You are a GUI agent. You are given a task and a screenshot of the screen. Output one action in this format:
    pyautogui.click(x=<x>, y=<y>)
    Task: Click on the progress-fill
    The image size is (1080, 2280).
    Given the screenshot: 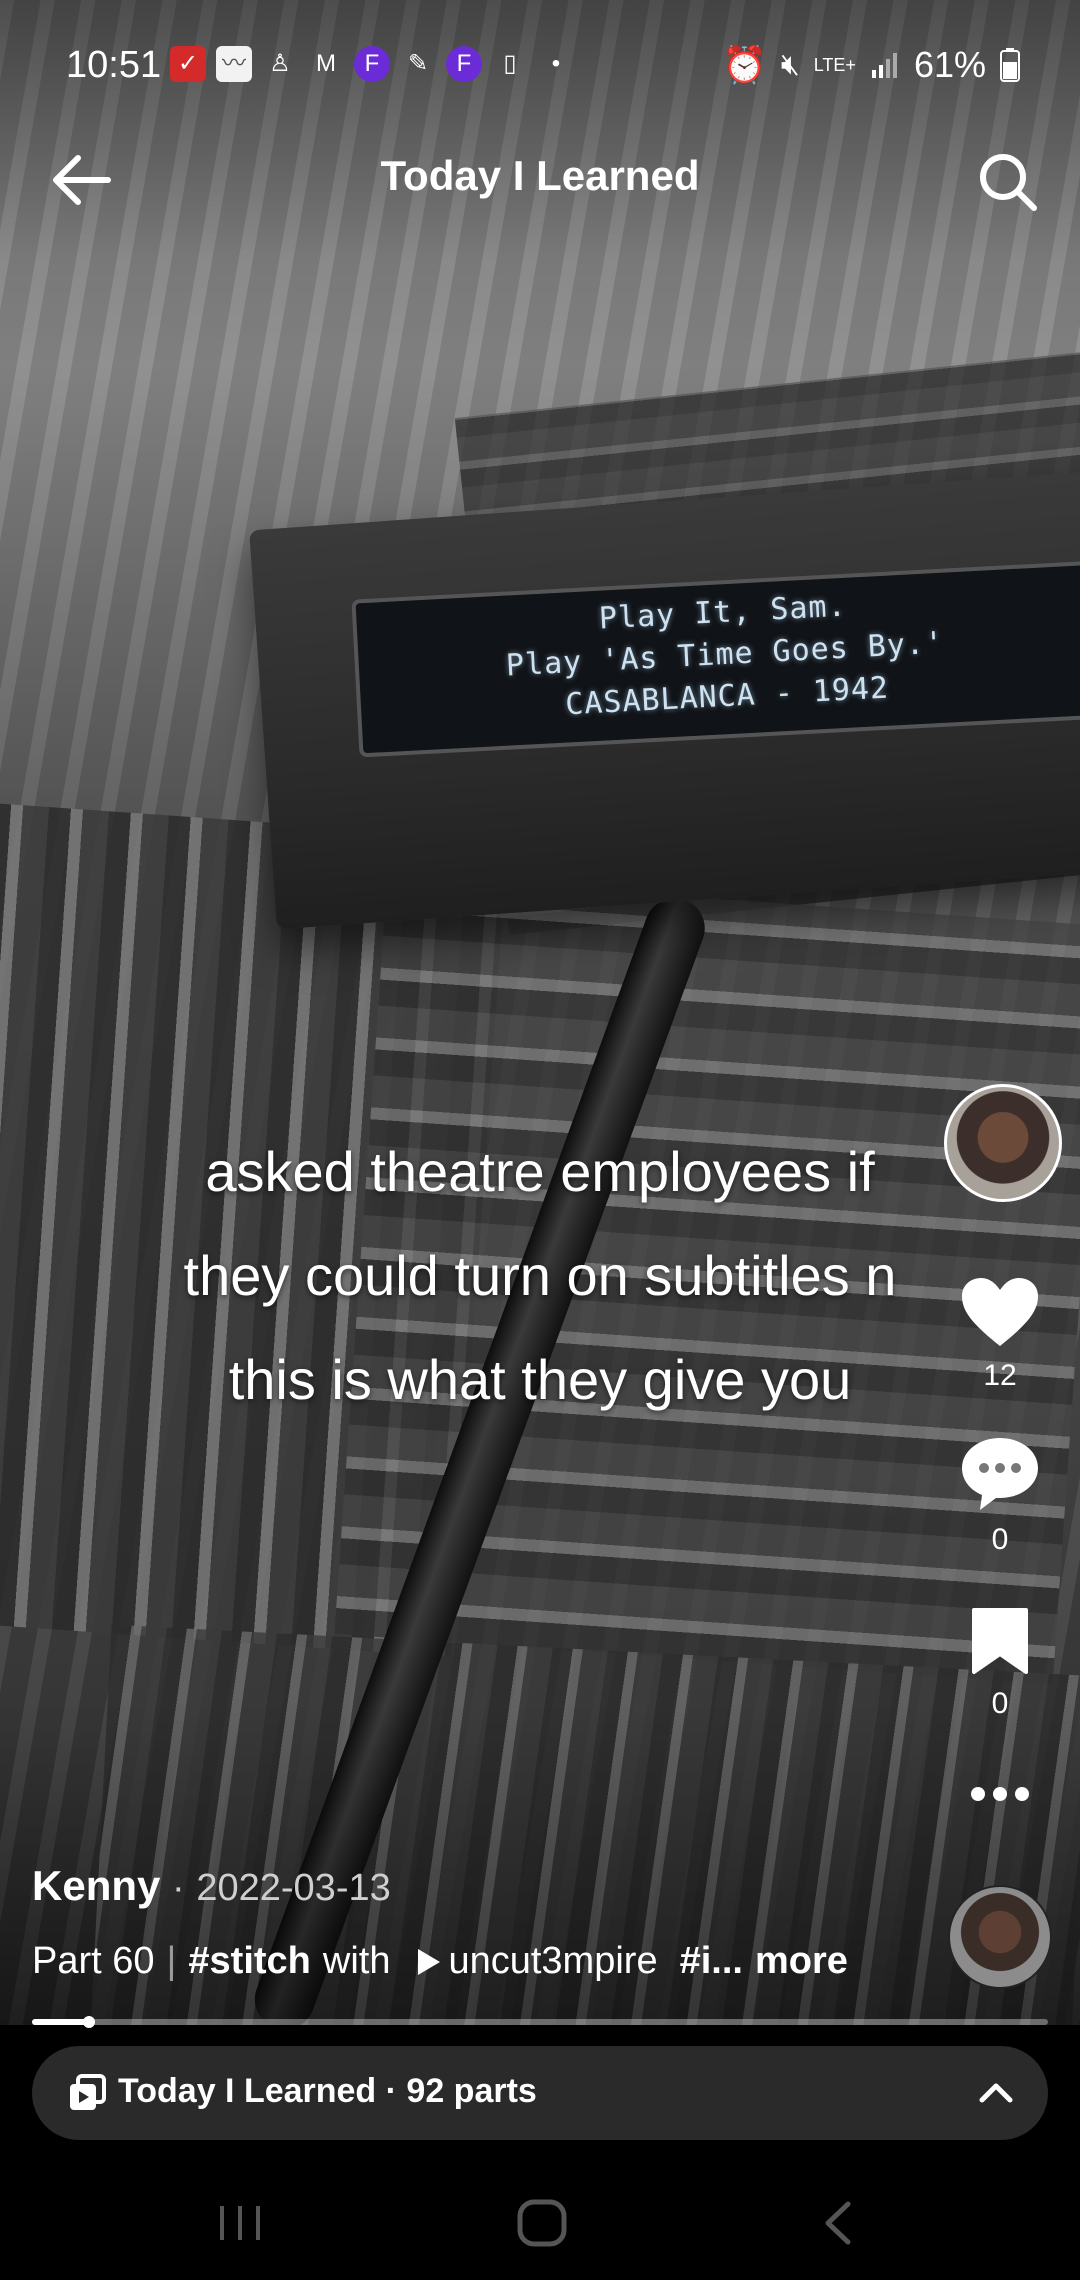 What is the action you would take?
    pyautogui.click(x=60, y=2022)
    